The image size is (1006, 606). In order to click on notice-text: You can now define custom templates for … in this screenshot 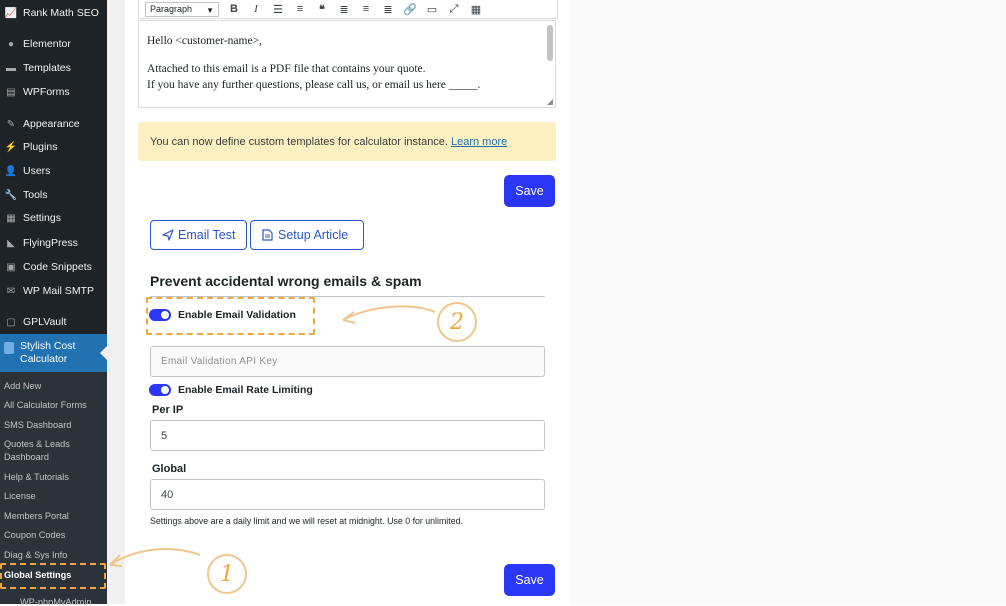, I will do `click(299, 141)`.